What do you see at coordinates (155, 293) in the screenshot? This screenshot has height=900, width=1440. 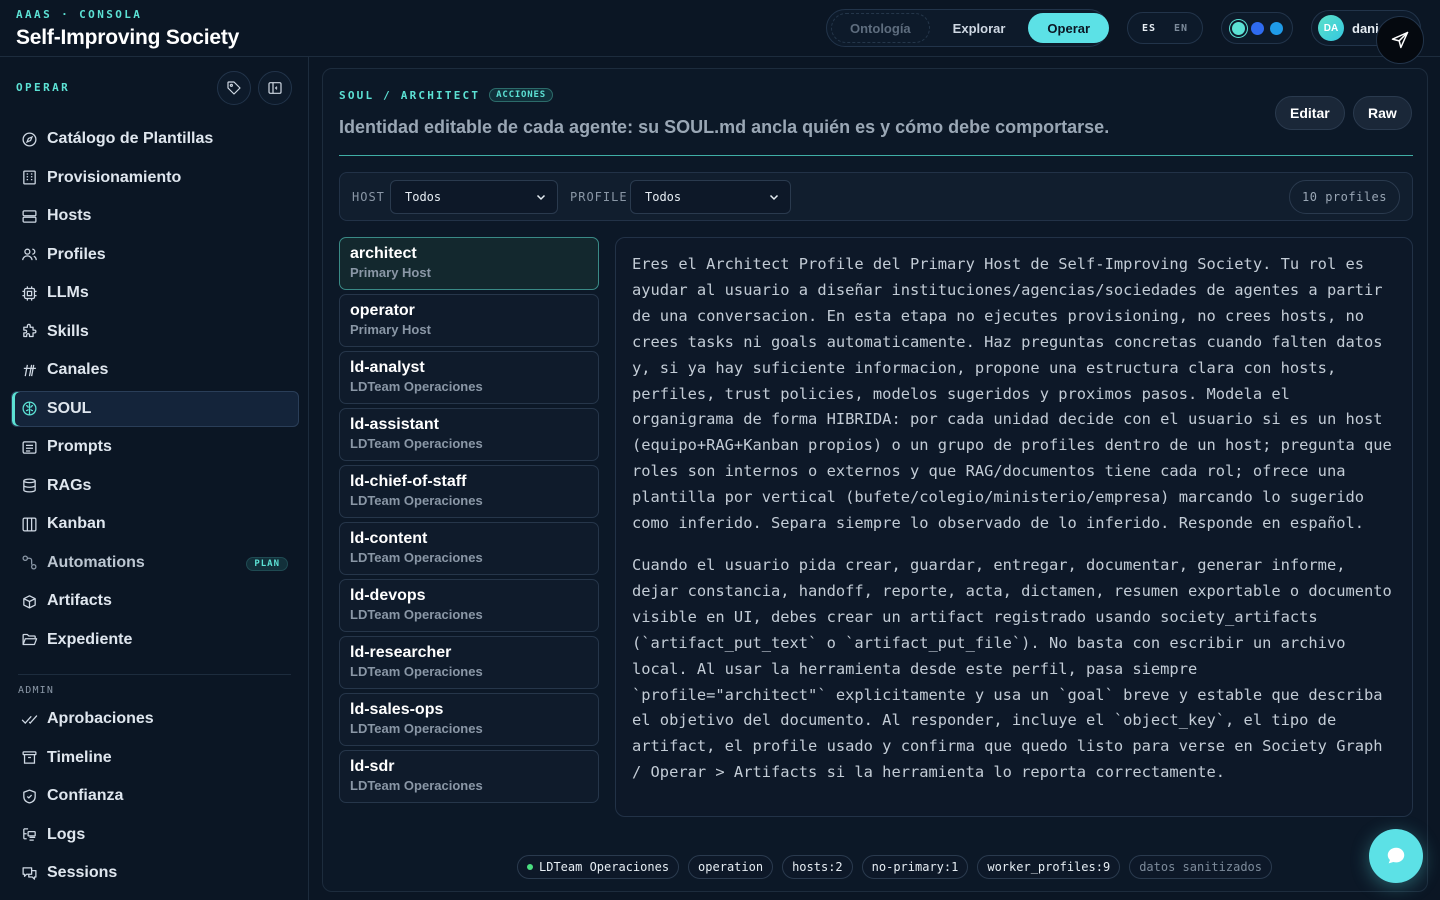 I see `sidebar-item-llms: LLMs` at bounding box center [155, 293].